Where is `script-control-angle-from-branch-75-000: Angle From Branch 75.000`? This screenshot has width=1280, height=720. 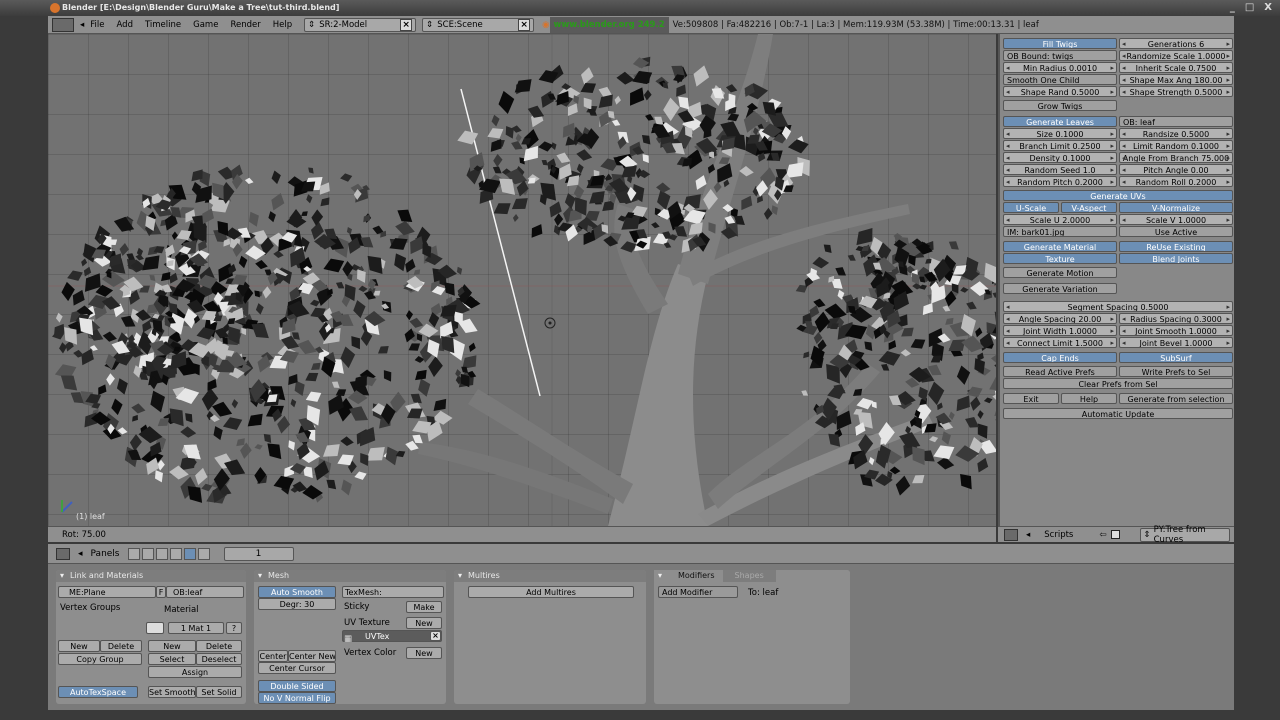
script-control-angle-from-branch-75-000: Angle From Branch 75.000 is located at coordinates (1176, 157).